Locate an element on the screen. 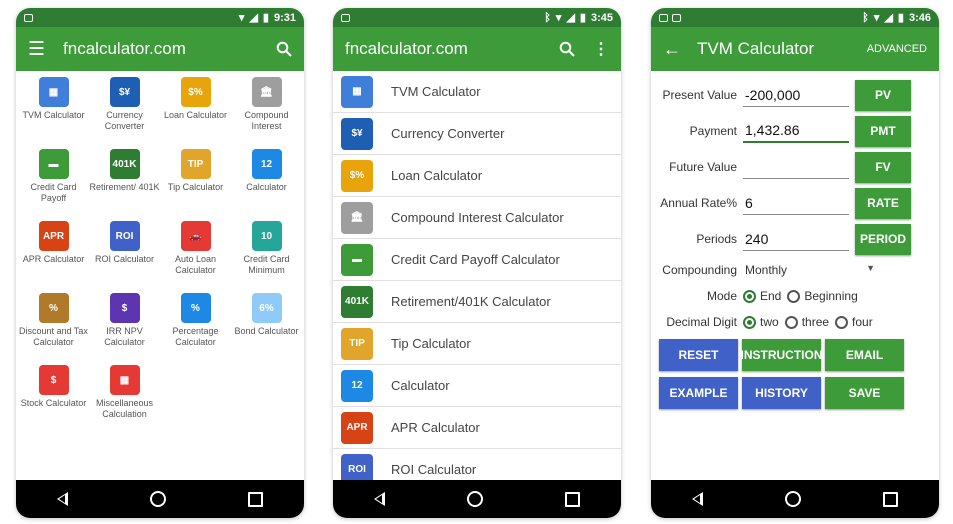  pmt-row: Payment 1,432.86 PMT is located at coordinates (795, 131).